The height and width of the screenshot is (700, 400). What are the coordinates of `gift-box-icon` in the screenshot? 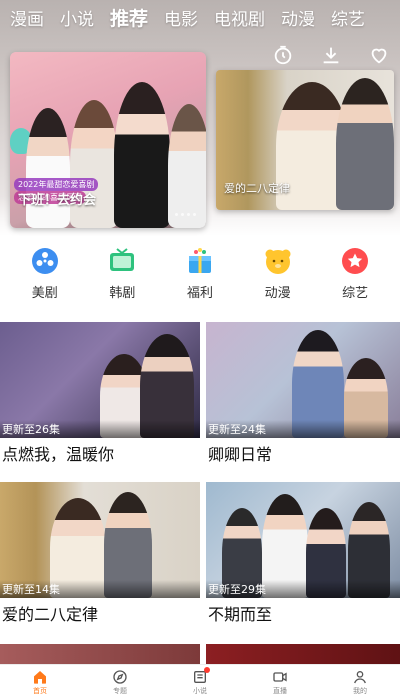 It's located at (200, 261).